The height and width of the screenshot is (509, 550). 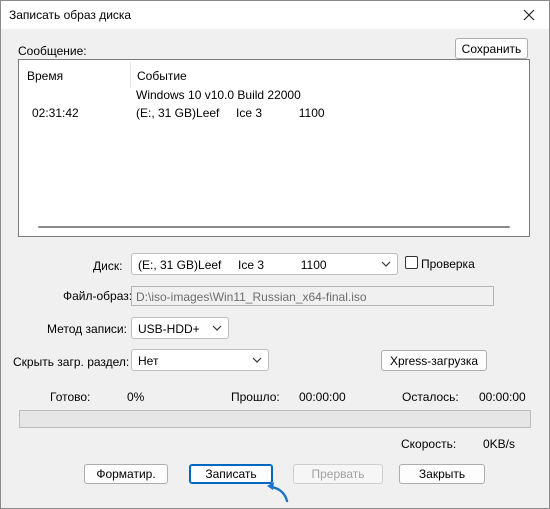 I want to click on verify-label: Проверка, so click(x=448, y=264).